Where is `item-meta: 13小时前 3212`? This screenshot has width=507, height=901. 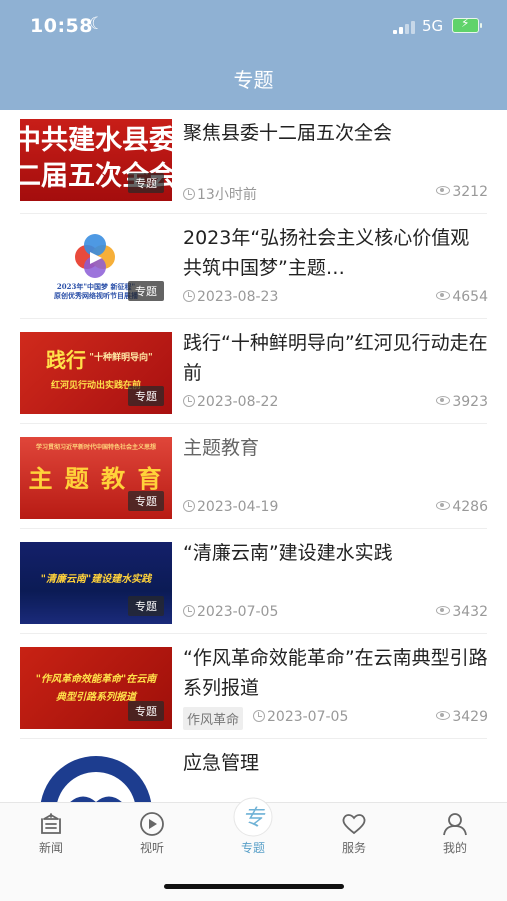 item-meta: 13小时前 3212 is located at coordinates (335, 193).